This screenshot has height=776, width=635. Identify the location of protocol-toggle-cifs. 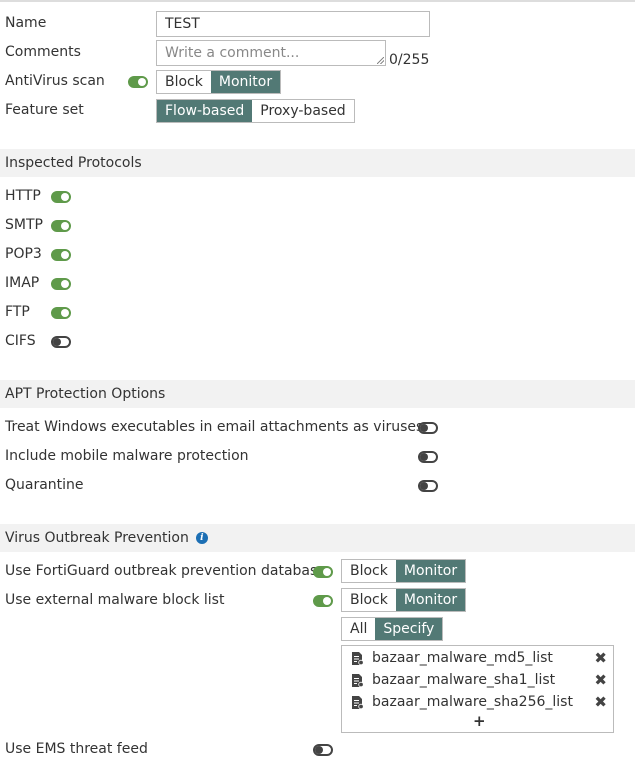
(61, 342).